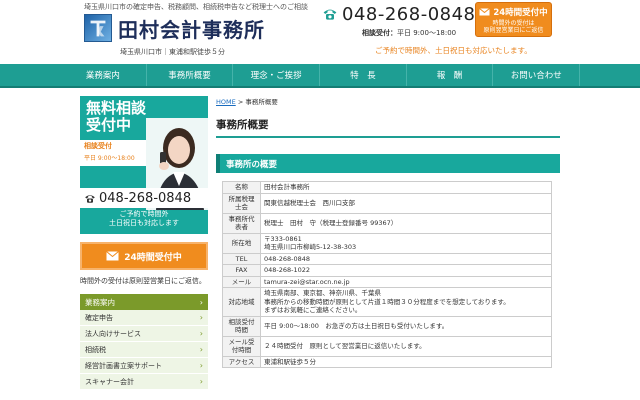  I want to click on nav-item-overview: 事務所概要, so click(190, 75).